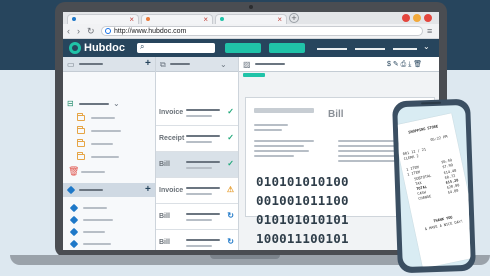 This screenshot has height=276, width=490. I want to click on receipt-store-name: SHOPPING STORE, so click(423, 129).